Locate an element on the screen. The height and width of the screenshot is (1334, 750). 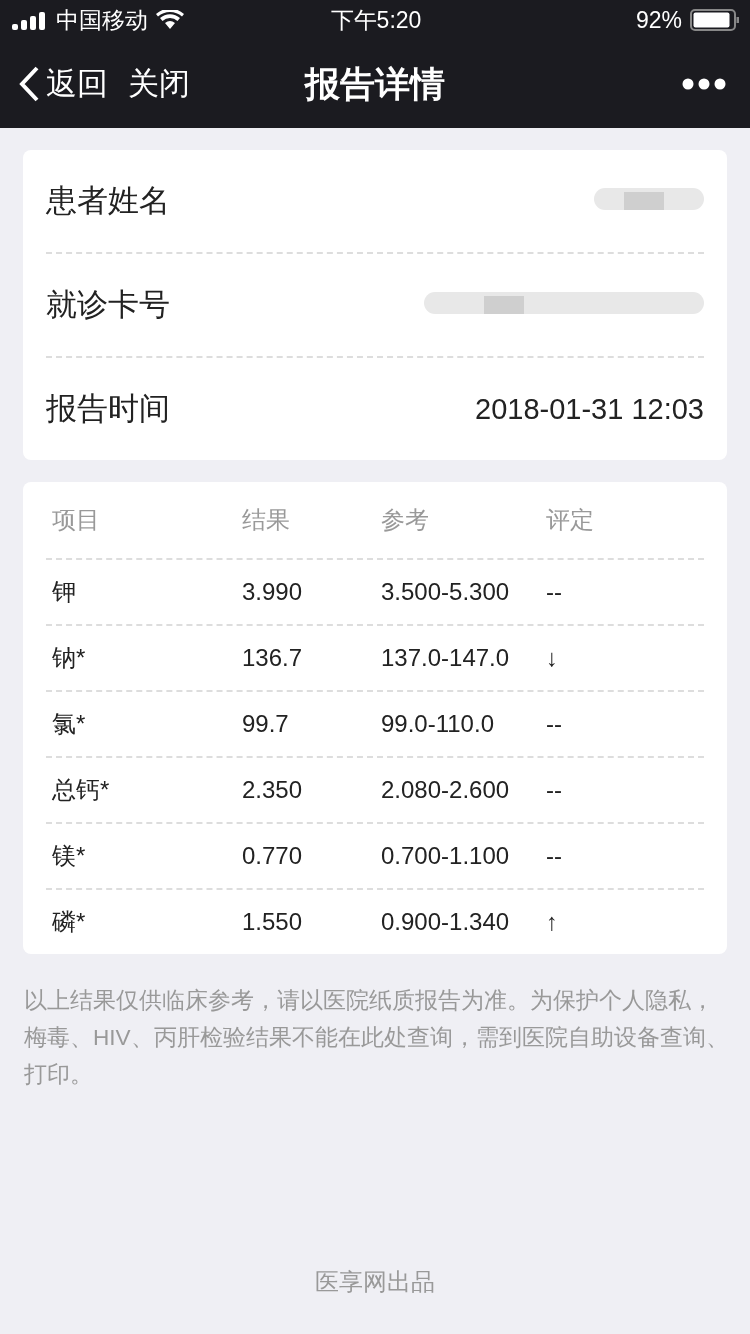
field-label: 患者姓名 is located at coordinates (108, 201).